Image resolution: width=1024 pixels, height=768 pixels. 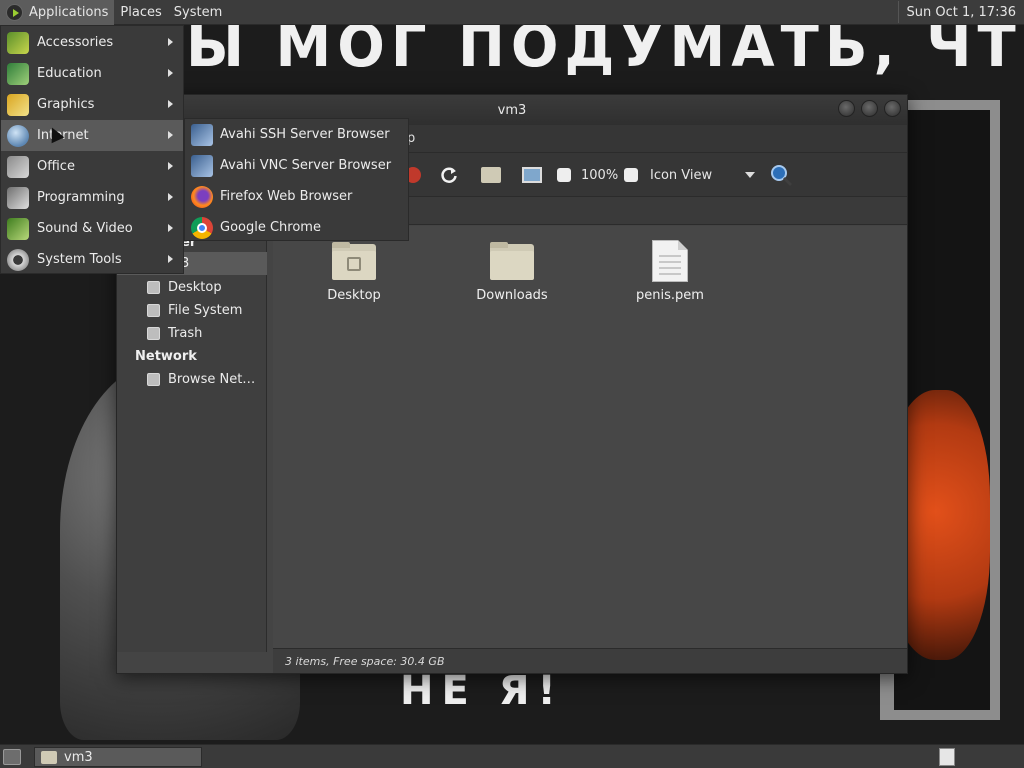 I want to click on reload-icon, so click(x=449, y=175).